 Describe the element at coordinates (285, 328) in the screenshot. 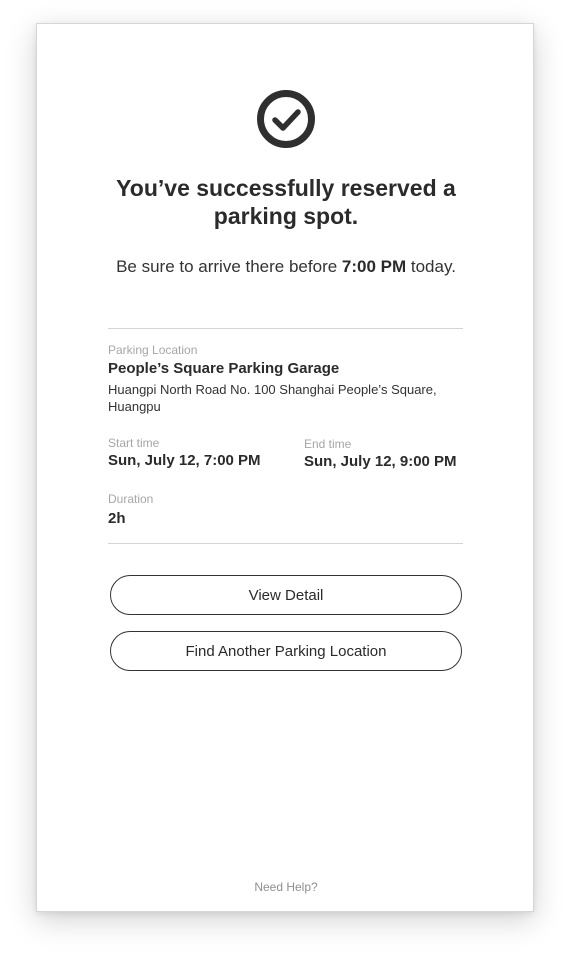

I see `divider-top` at that location.